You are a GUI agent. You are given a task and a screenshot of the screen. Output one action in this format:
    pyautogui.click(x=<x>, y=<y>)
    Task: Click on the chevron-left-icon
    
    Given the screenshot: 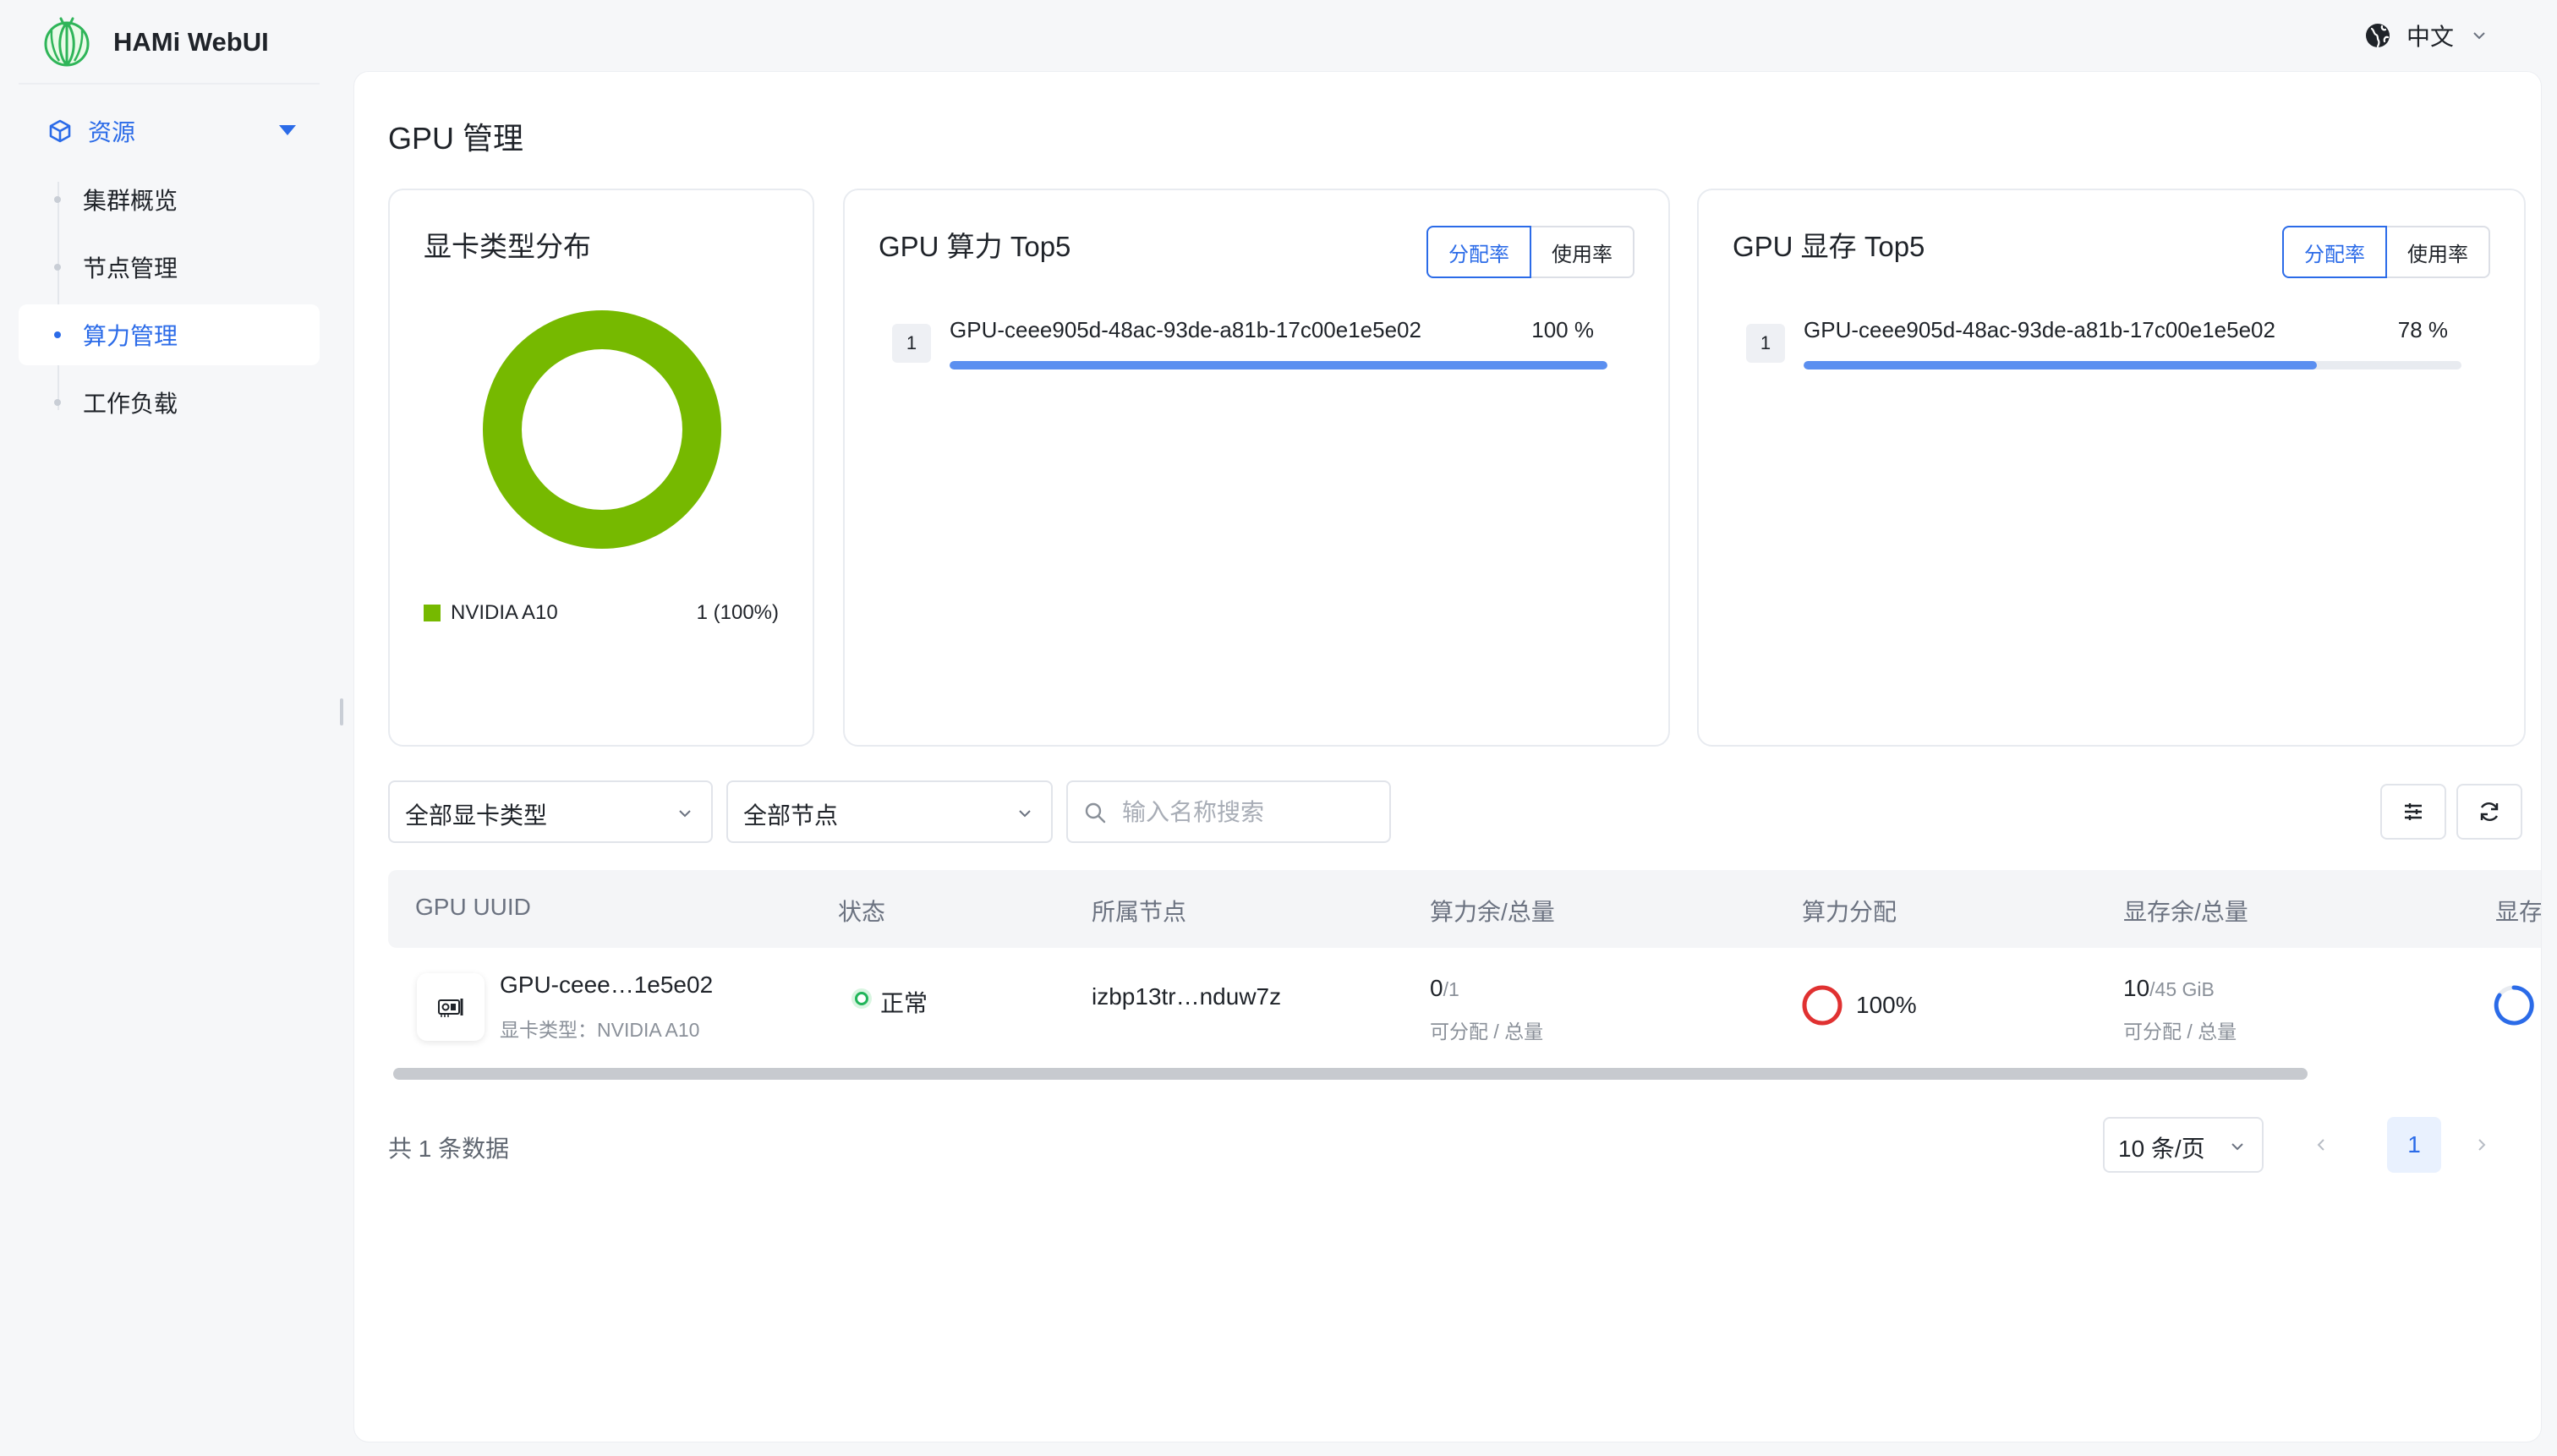 What is the action you would take?
    pyautogui.click(x=2320, y=1145)
    